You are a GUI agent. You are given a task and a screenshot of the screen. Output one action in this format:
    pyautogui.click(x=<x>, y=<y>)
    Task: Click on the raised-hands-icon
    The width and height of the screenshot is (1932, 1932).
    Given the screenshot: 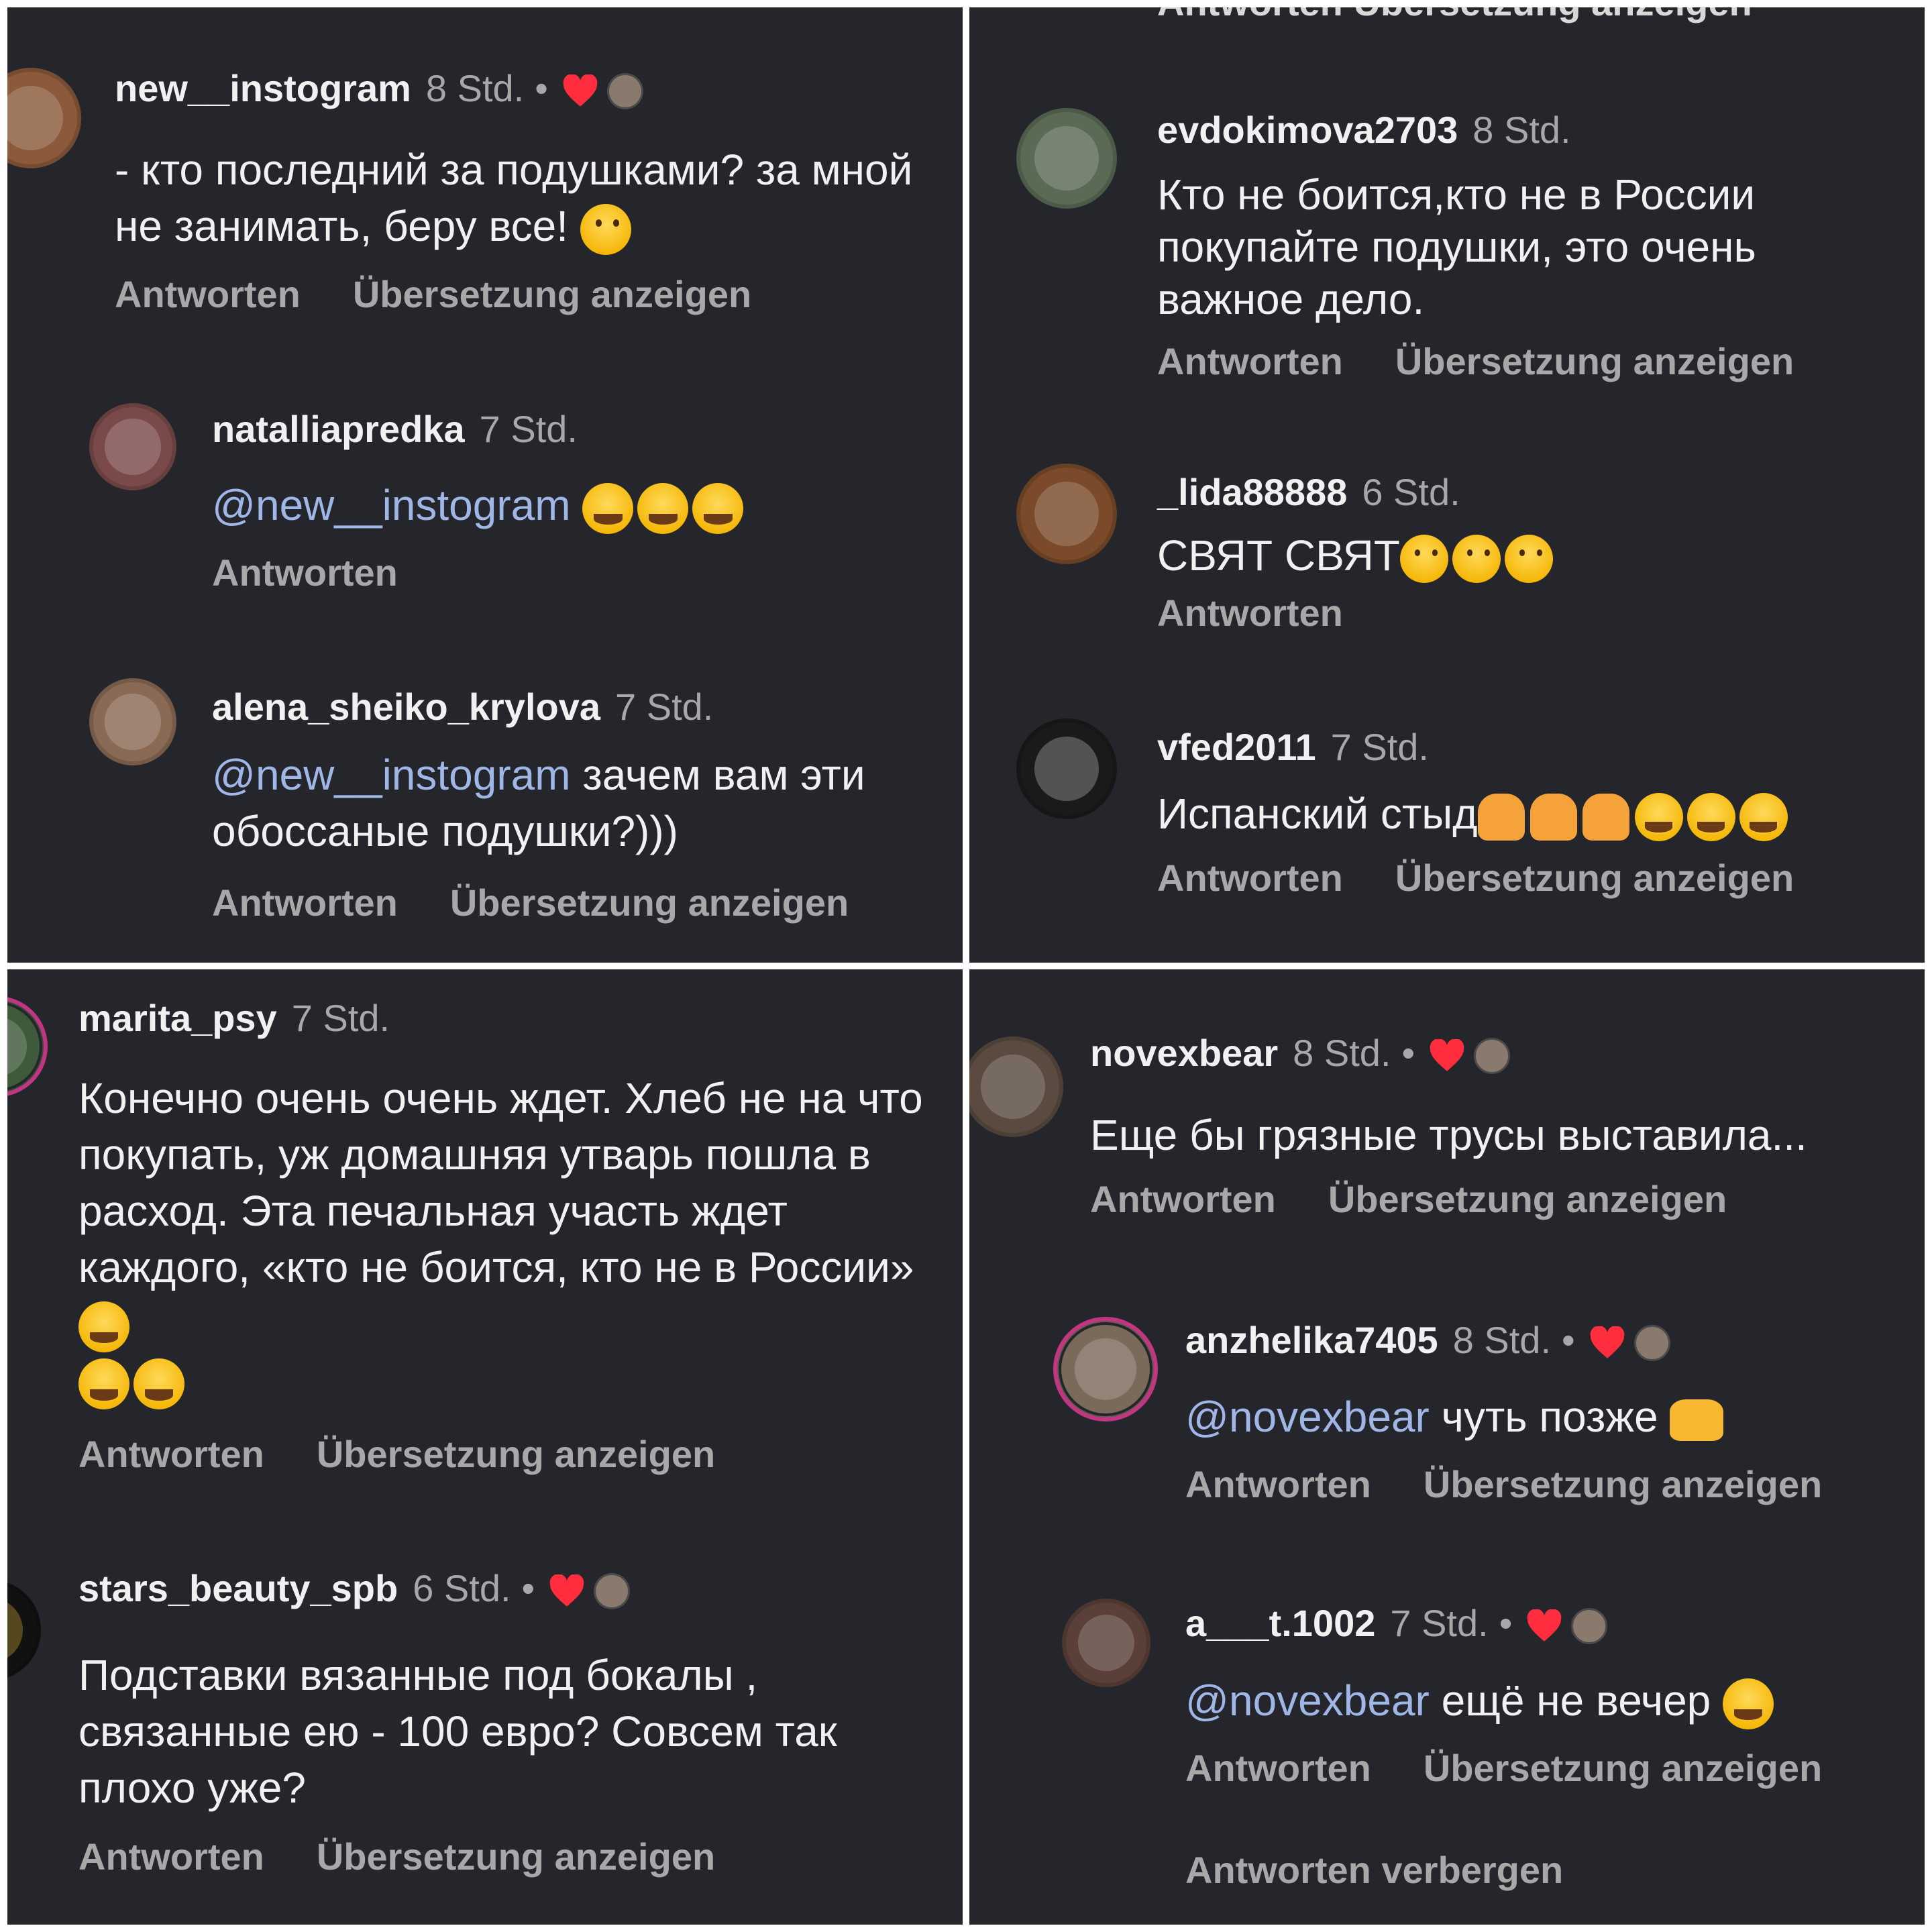 What is the action you would take?
    pyautogui.click(x=1697, y=1420)
    